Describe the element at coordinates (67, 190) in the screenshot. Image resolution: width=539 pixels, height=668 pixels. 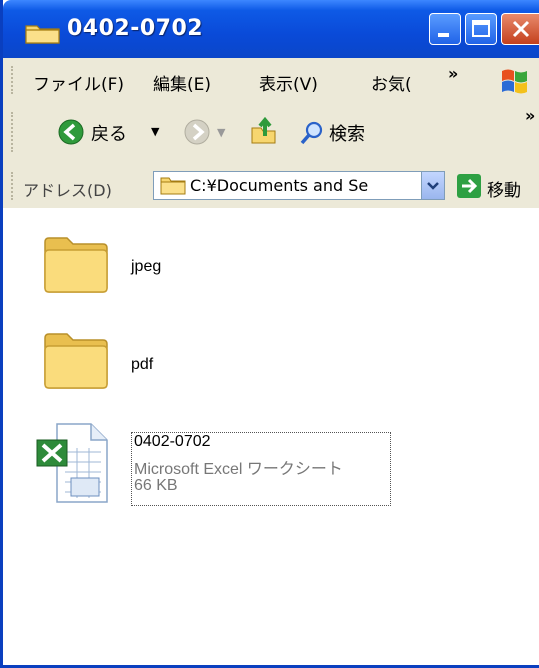
I see `address-label: アドレス(D)` at that location.